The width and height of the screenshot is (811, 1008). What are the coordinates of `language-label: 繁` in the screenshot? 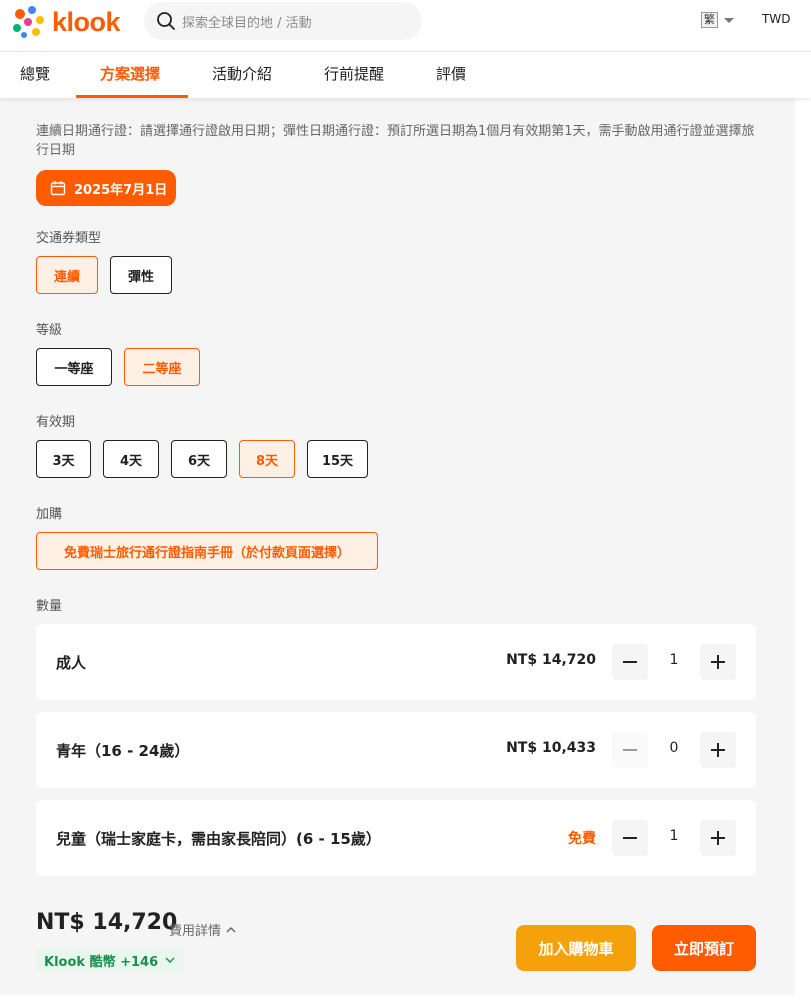 It's located at (709, 20).